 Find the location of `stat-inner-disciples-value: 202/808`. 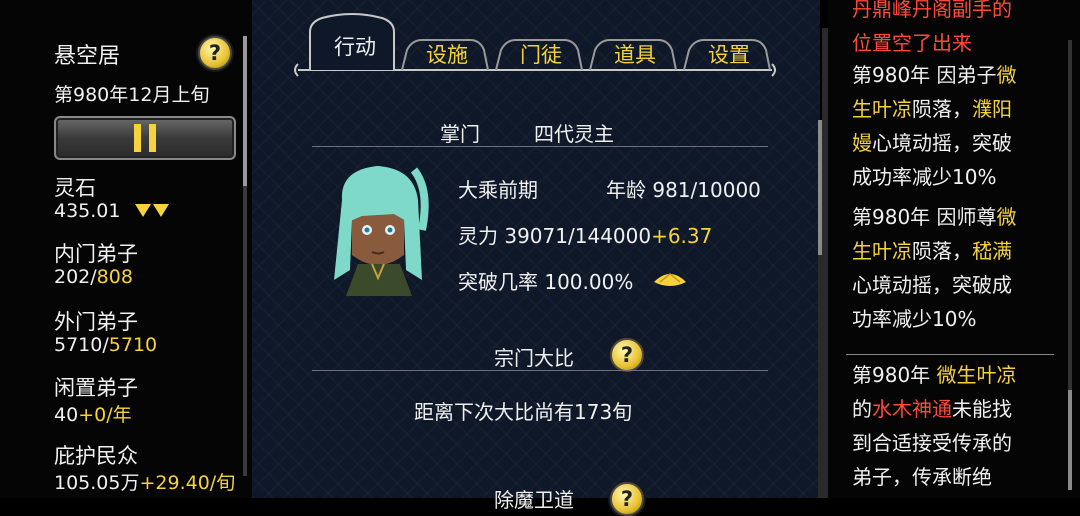

stat-inner-disciples-value: 202/808 is located at coordinates (93, 277).